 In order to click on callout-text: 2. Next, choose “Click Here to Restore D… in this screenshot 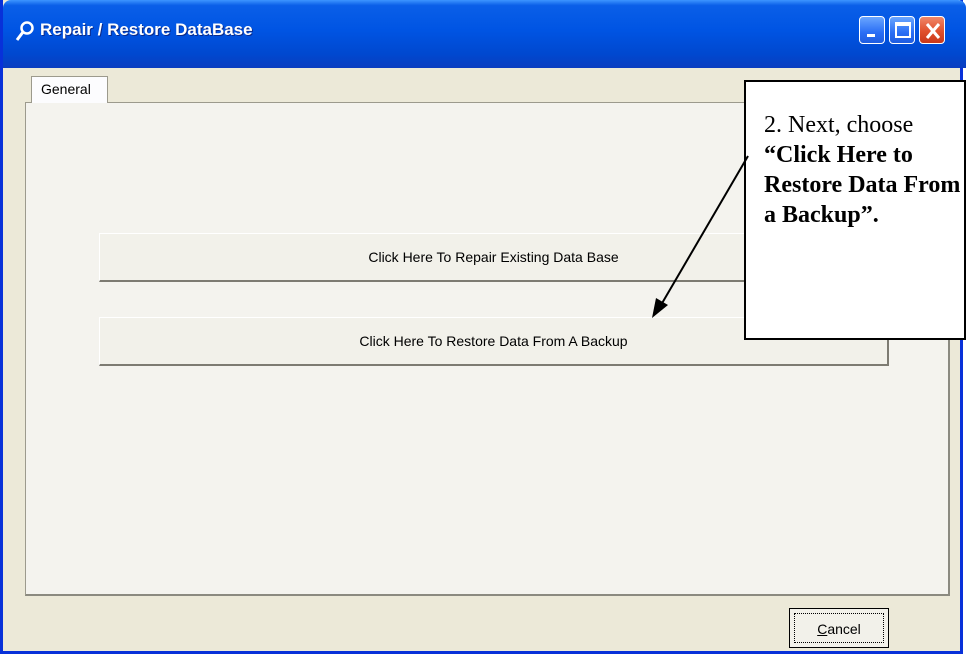, I will do `click(863, 170)`.